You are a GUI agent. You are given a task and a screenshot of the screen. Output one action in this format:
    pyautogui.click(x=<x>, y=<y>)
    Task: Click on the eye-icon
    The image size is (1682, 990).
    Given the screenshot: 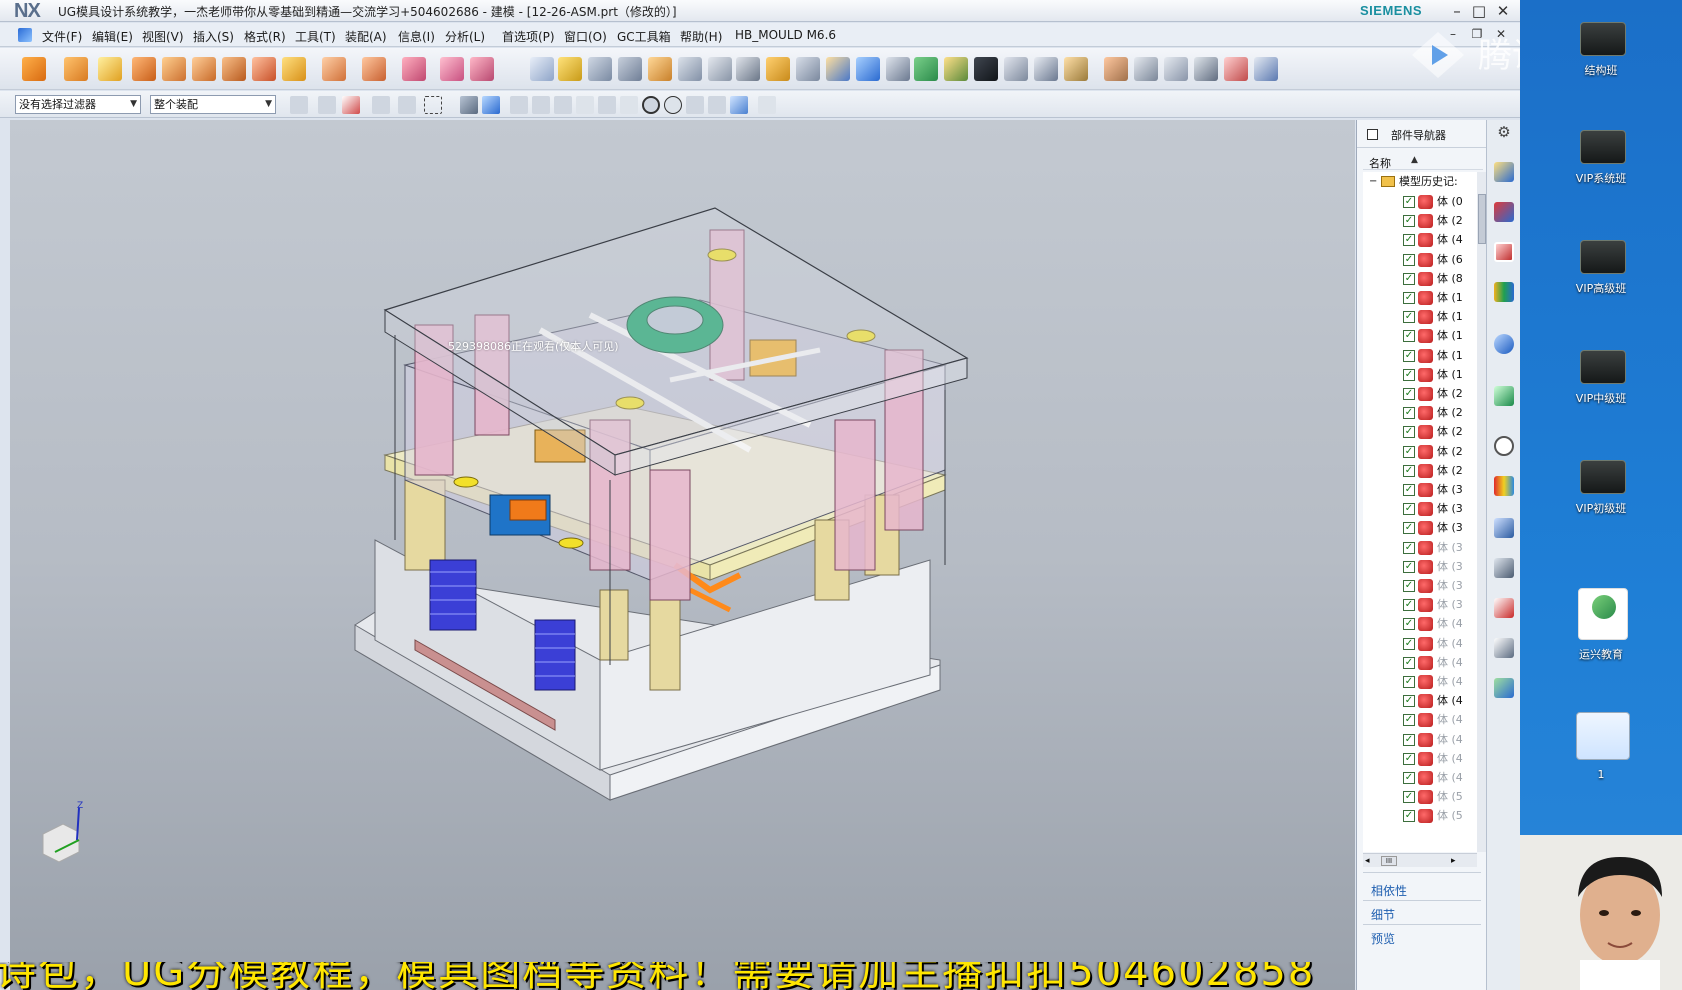 What is the action you would take?
    pyautogui.click(x=1206, y=69)
    